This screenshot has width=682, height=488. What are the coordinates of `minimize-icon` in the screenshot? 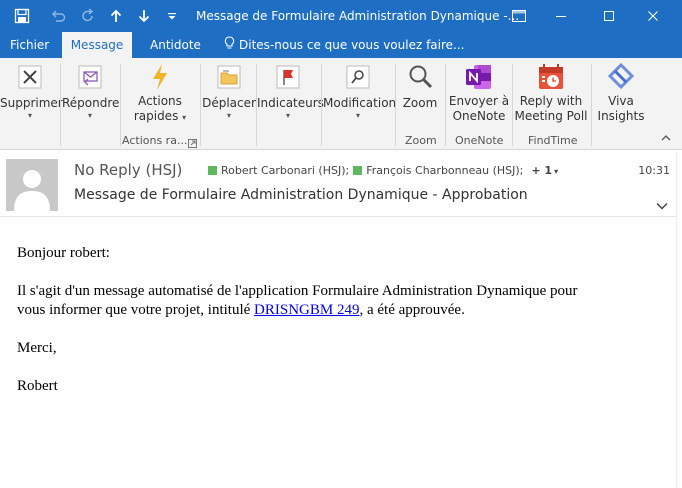 It's located at (561, 16).